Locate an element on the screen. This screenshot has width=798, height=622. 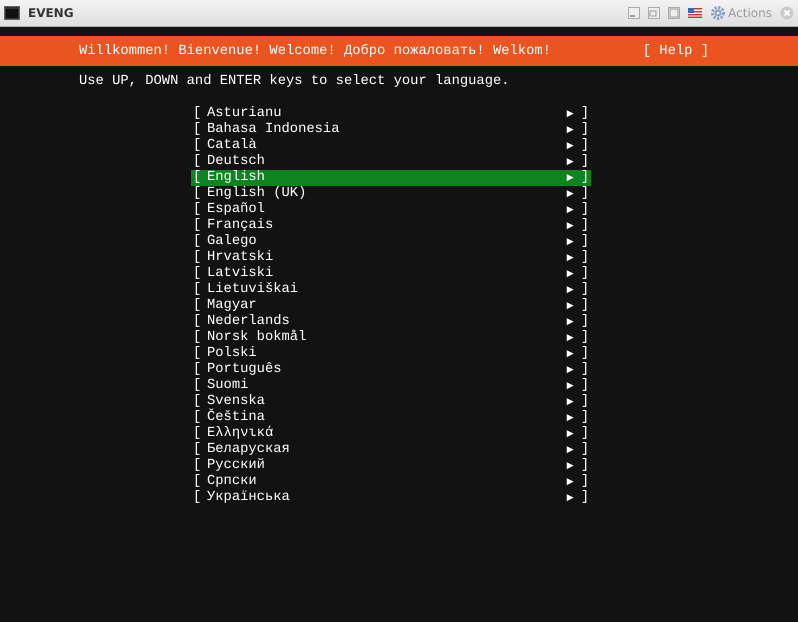
language-item: [ Nederlands ▶ ] is located at coordinates (391, 322).